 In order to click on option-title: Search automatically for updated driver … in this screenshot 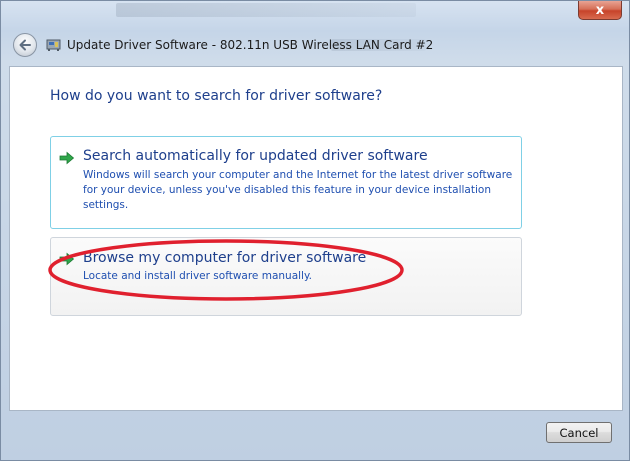, I will do `click(255, 156)`.